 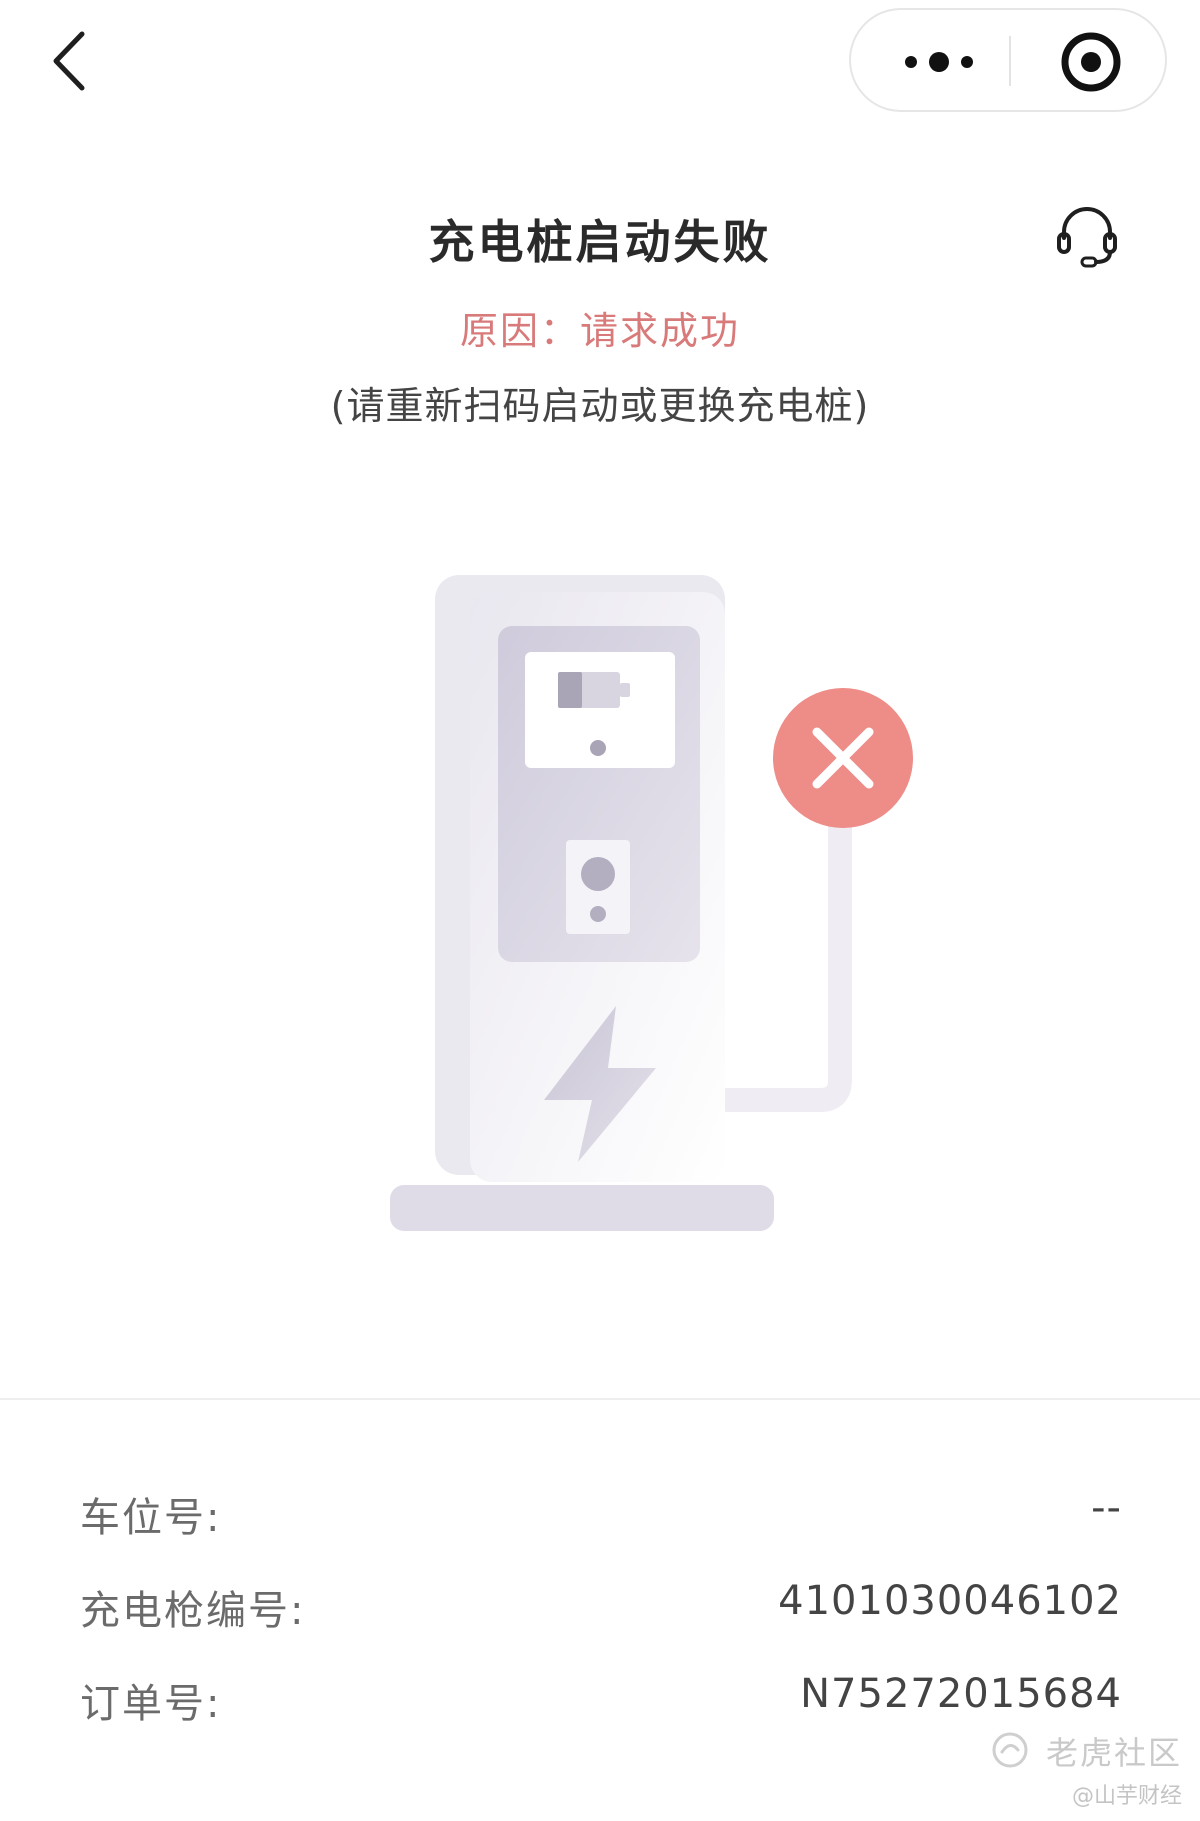 I want to click on watermark-main: 老虎社区, so click(x=1113, y=1753).